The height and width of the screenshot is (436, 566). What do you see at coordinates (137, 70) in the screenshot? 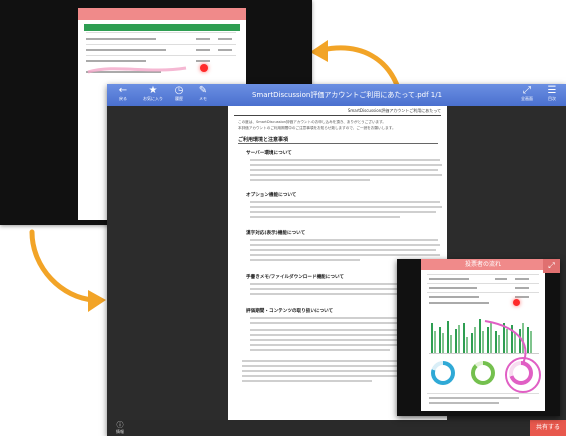
I see `pen-stroke` at bounding box center [137, 70].